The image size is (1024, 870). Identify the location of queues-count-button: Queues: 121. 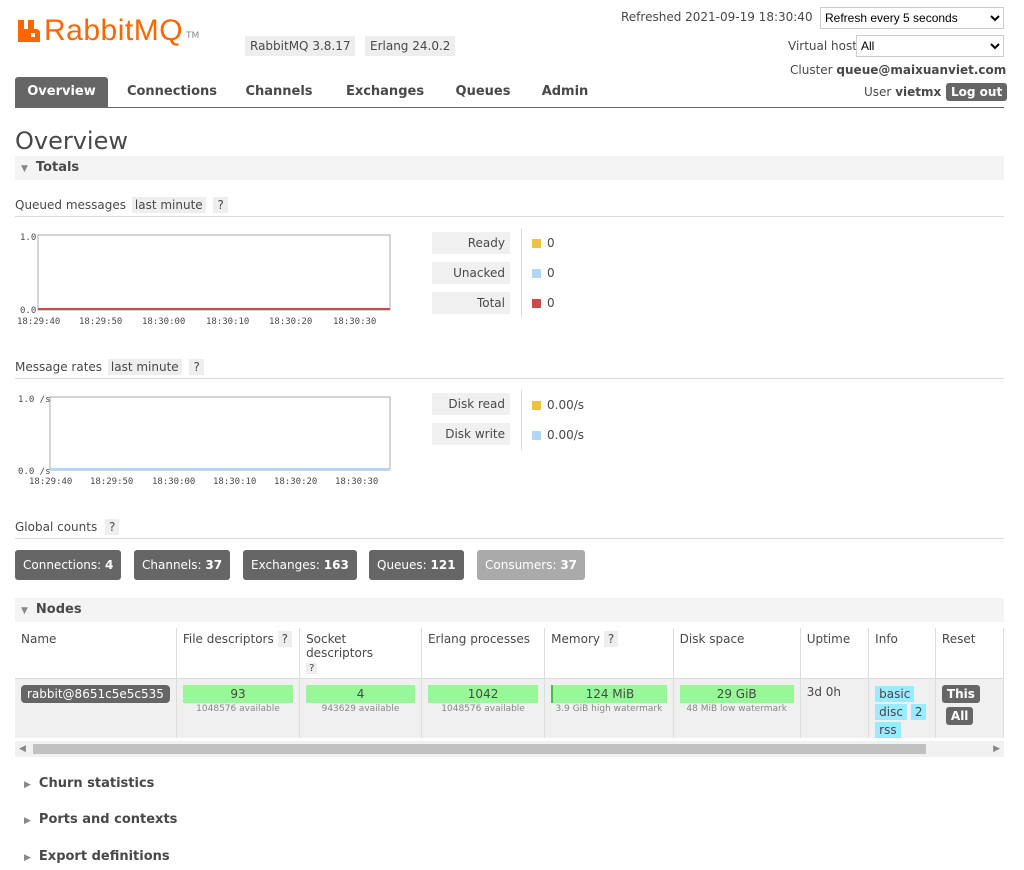
(416, 565).